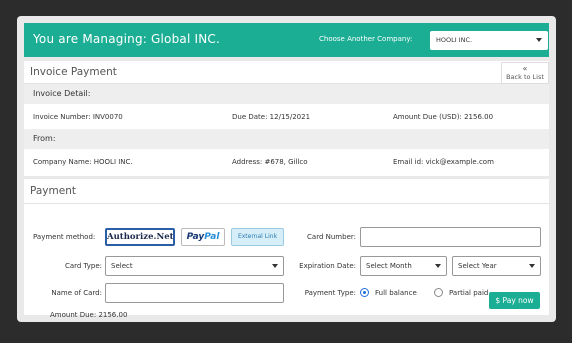  I want to click on from-label: From:, so click(44, 138).